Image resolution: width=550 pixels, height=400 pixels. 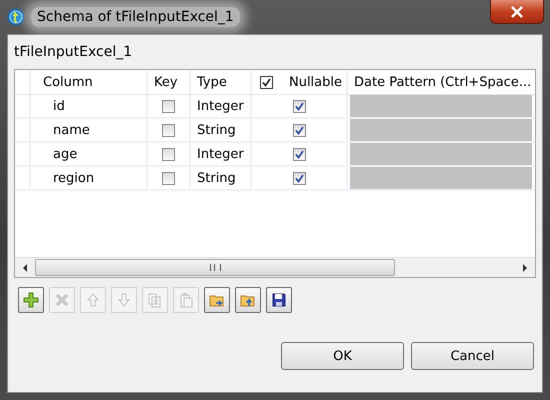 I want to click on up-arrow-icon, so click(x=93, y=300).